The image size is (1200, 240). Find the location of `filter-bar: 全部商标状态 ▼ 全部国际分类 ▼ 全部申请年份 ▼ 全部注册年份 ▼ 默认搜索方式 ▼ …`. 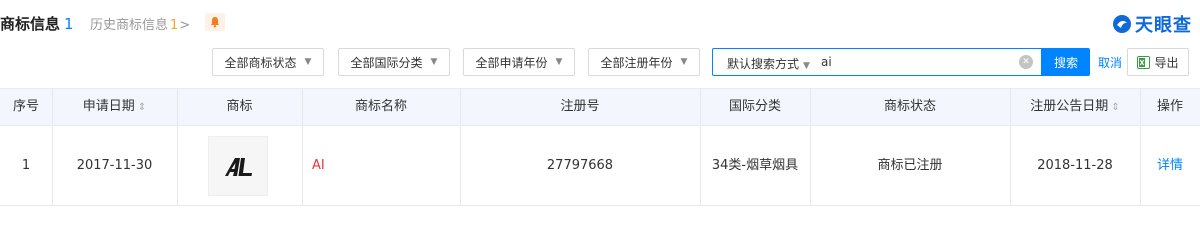

filter-bar: 全部商标状态 ▼ 全部国际分类 ▼ 全部申请年份 ▼ 全部注册年份 ▼ 默认搜索方式 ▼ … is located at coordinates (600, 62).